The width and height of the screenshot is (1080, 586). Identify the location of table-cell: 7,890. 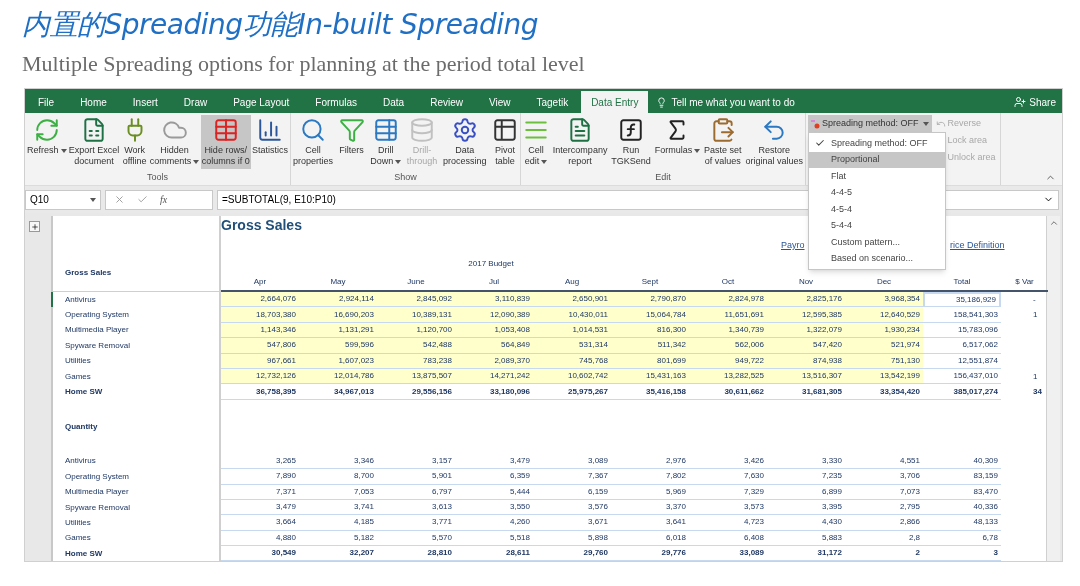
(260, 477).